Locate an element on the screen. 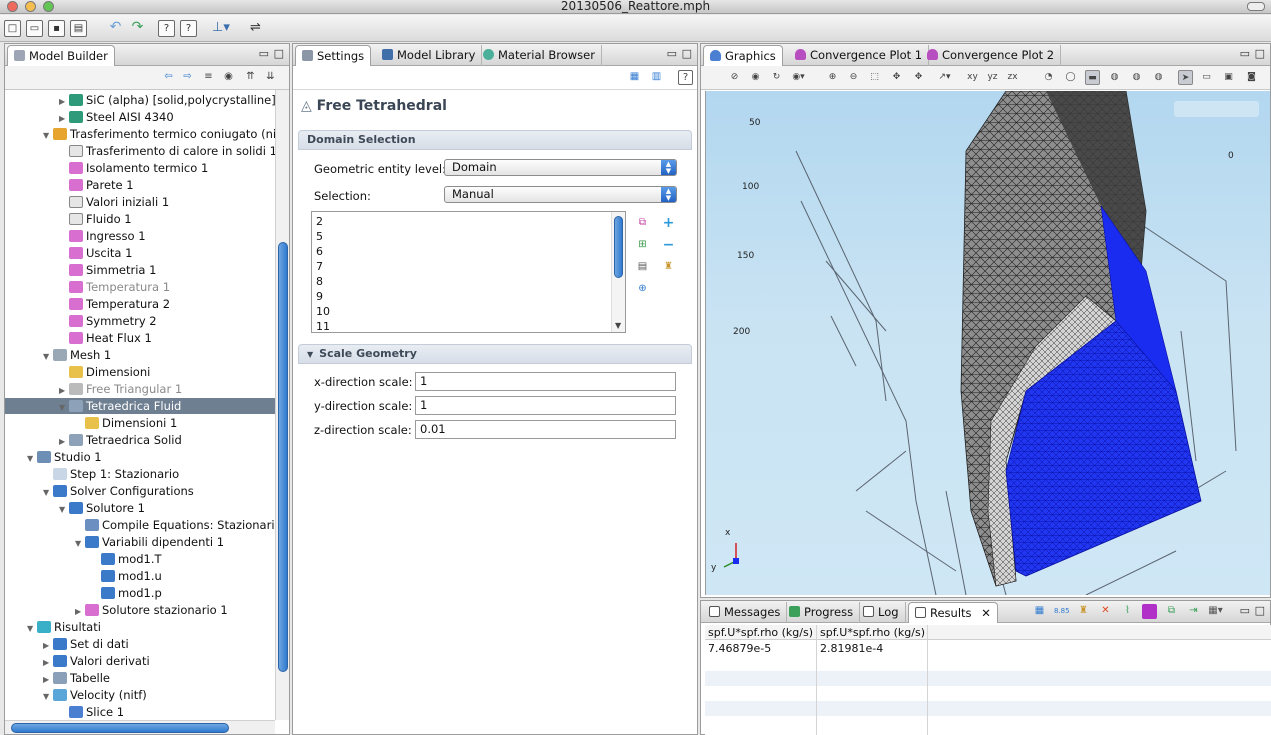 This screenshot has width=1271, height=735. scale-geometry-header: ▼ Scale Geometry is located at coordinates (495, 354).